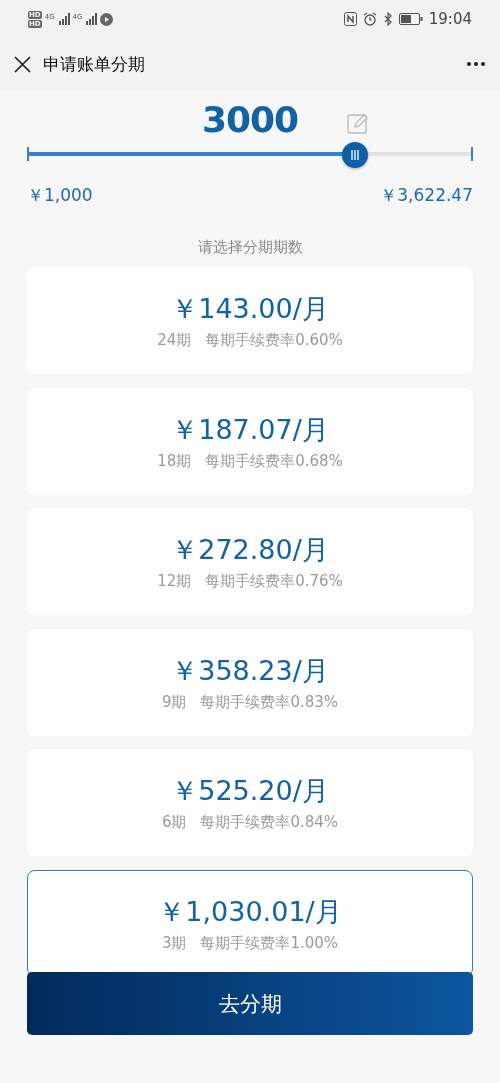 The width and height of the screenshot is (500, 1083). What do you see at coordinates (174, 340) in the screenshot?
I see `plan-term: 24期` at bounding box center [174, 340].